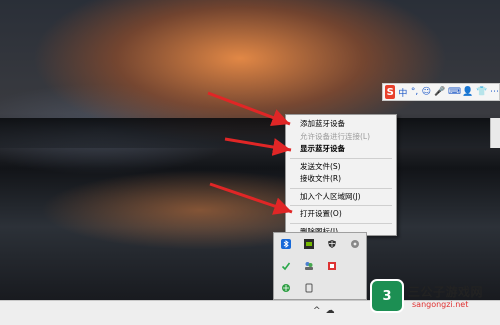 The height and width of the screenshot is (325, 500). What do you see at coordinates (285, 244) in the screenshot?
I see `bluetooth-icon` at bounding box center [285, 244].